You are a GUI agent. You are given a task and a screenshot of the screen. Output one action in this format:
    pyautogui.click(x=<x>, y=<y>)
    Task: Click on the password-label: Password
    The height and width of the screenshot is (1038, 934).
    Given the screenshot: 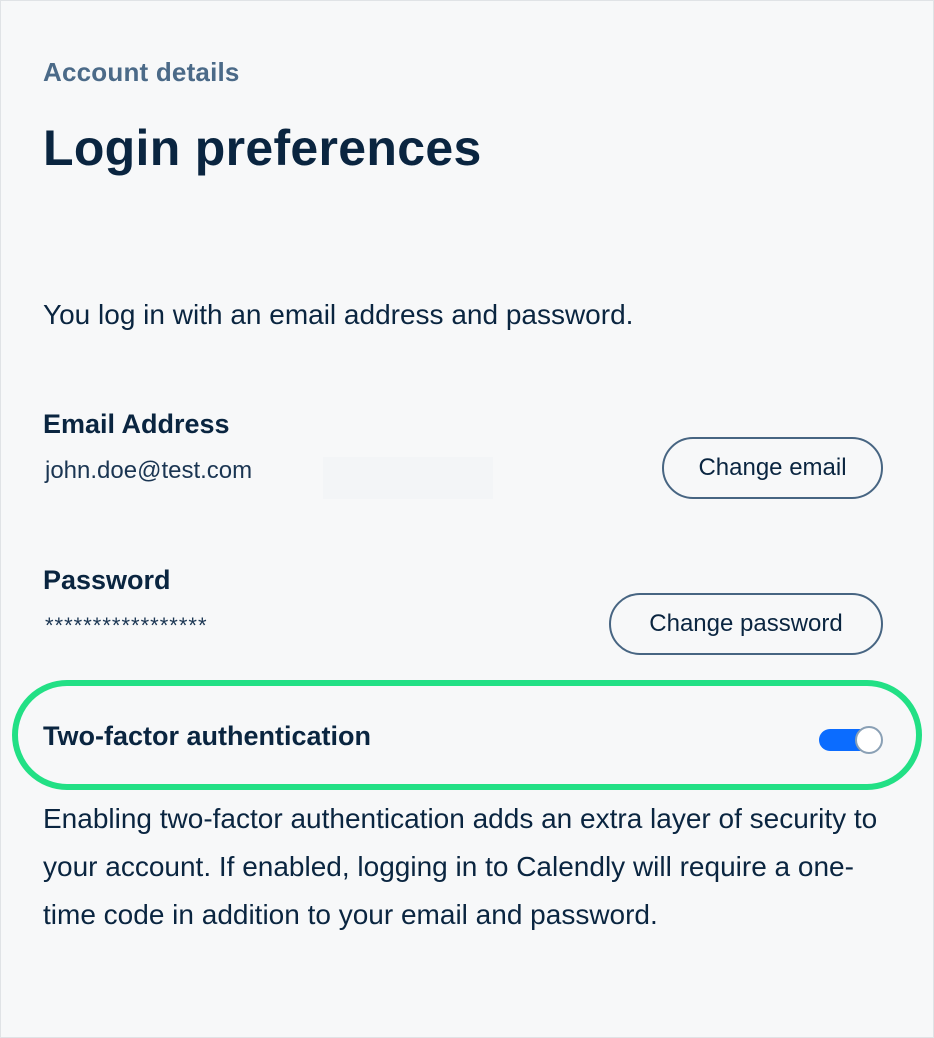 What is the action you would take?
    pyautogui.click(x=107, y=580)
    